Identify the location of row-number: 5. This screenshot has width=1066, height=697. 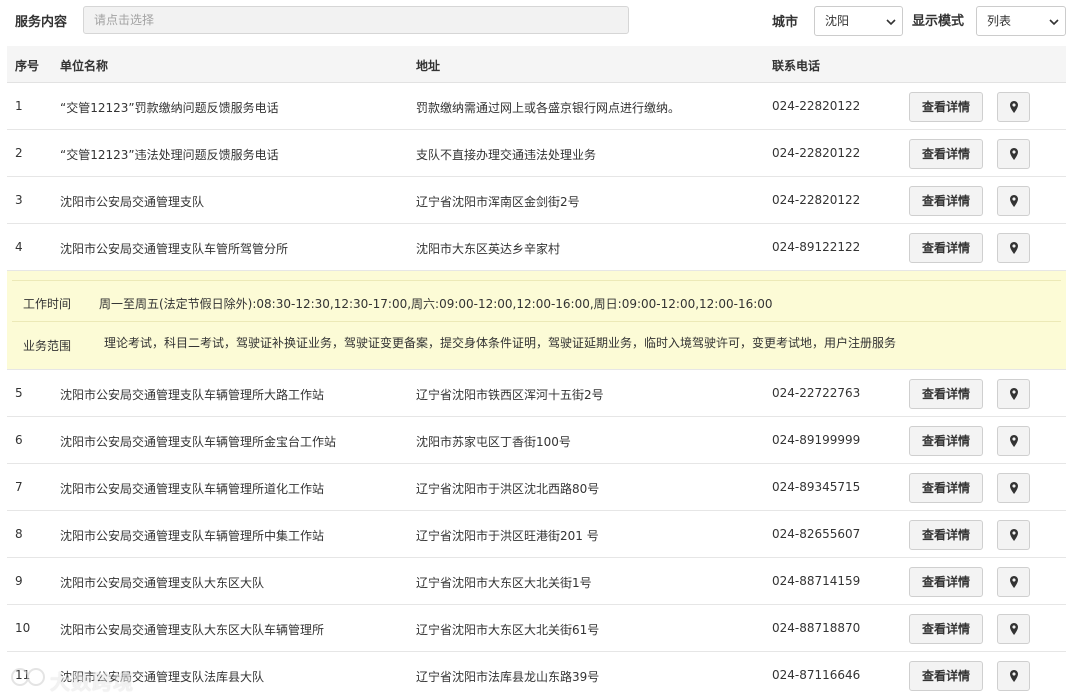
(19, 393).